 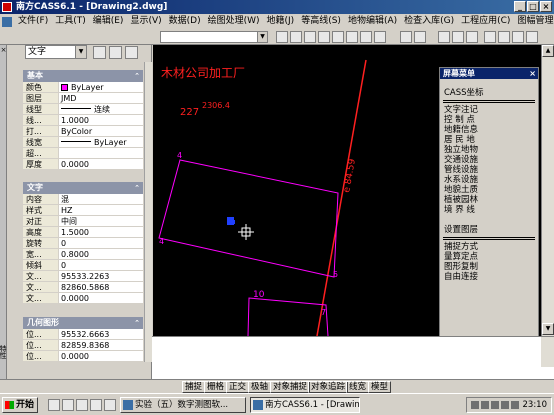 I want to click on prop-row: 位... 95532.6663, so click(x=83, y=334).